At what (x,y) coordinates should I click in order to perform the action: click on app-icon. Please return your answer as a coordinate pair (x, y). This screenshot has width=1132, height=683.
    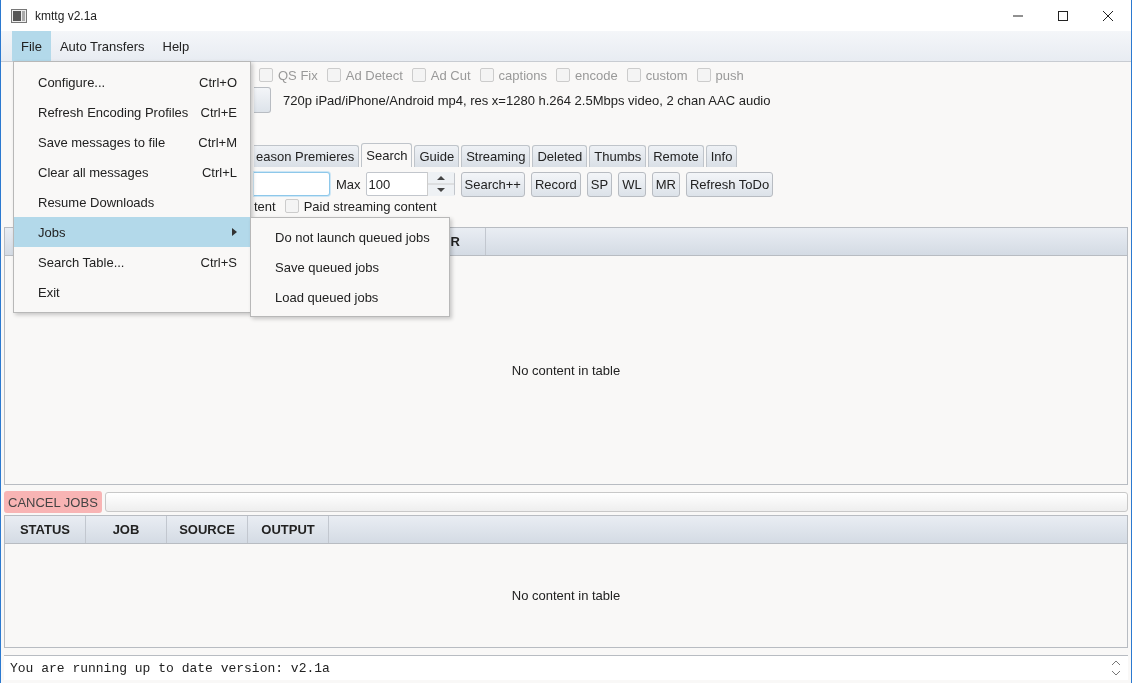
    Looking at the image, I should click on (19, 15).